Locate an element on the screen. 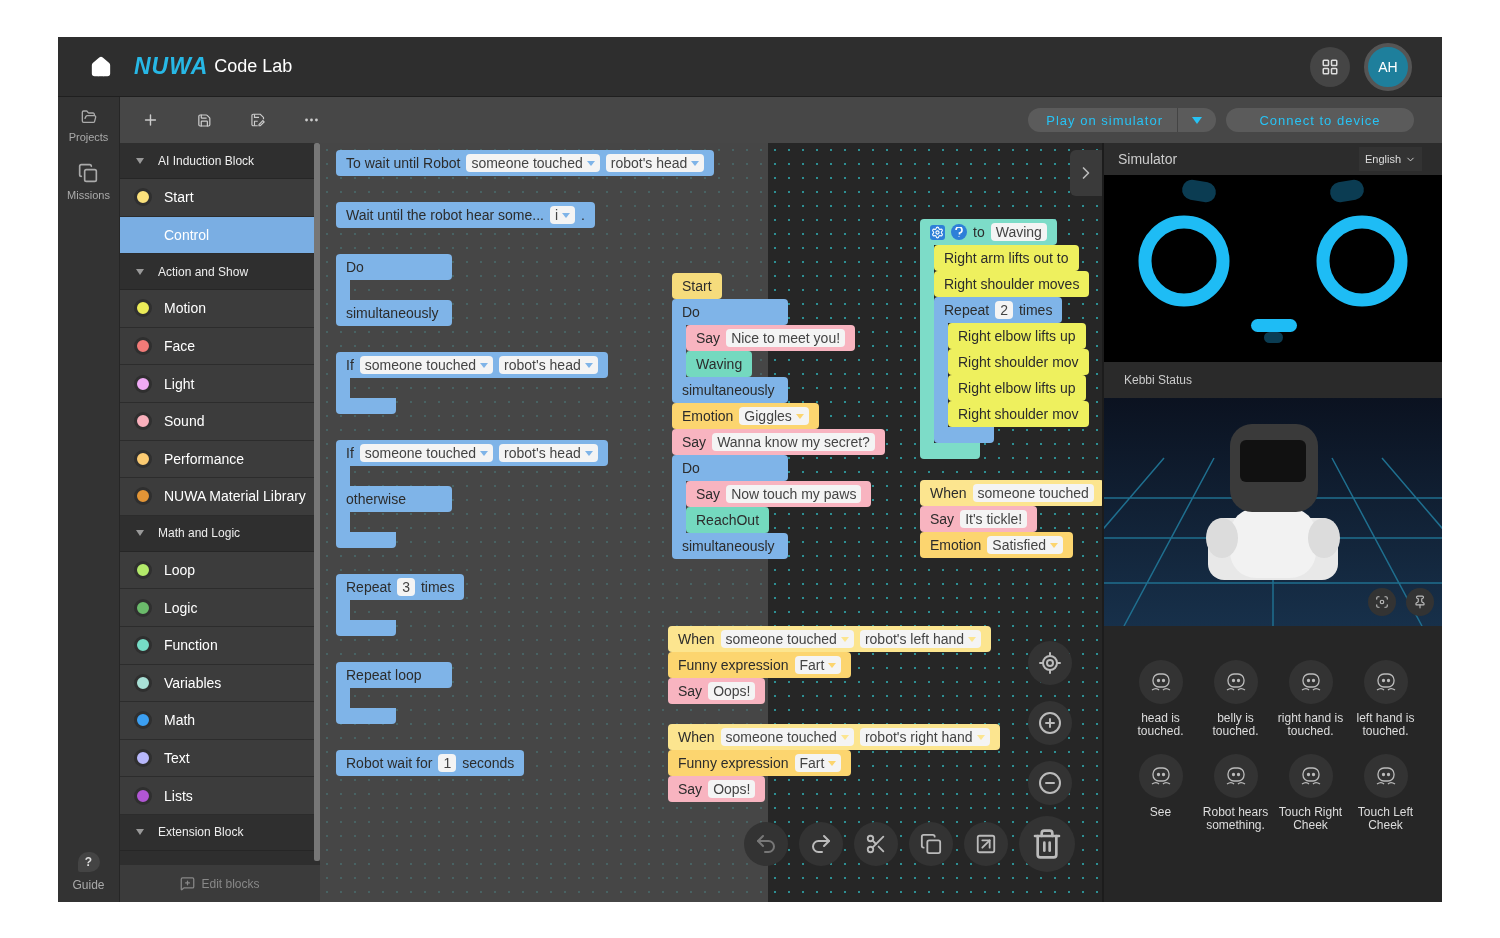 This screenshot has width=1500, height=938. block-dropdown: robot's right hand is located at coordinates (924, 737).